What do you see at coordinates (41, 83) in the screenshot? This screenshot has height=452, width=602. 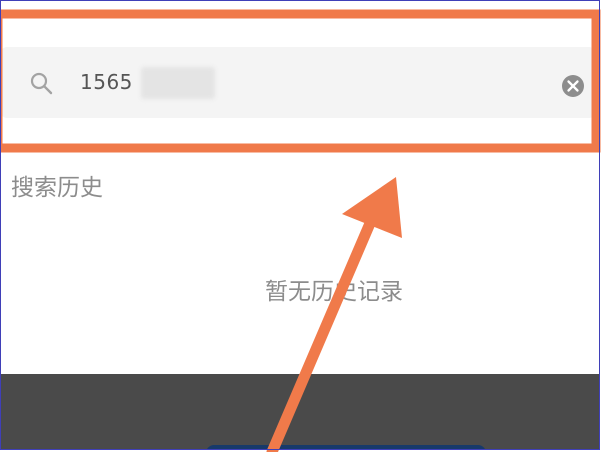 I see `search-icon` at bounding box center [41, 83].